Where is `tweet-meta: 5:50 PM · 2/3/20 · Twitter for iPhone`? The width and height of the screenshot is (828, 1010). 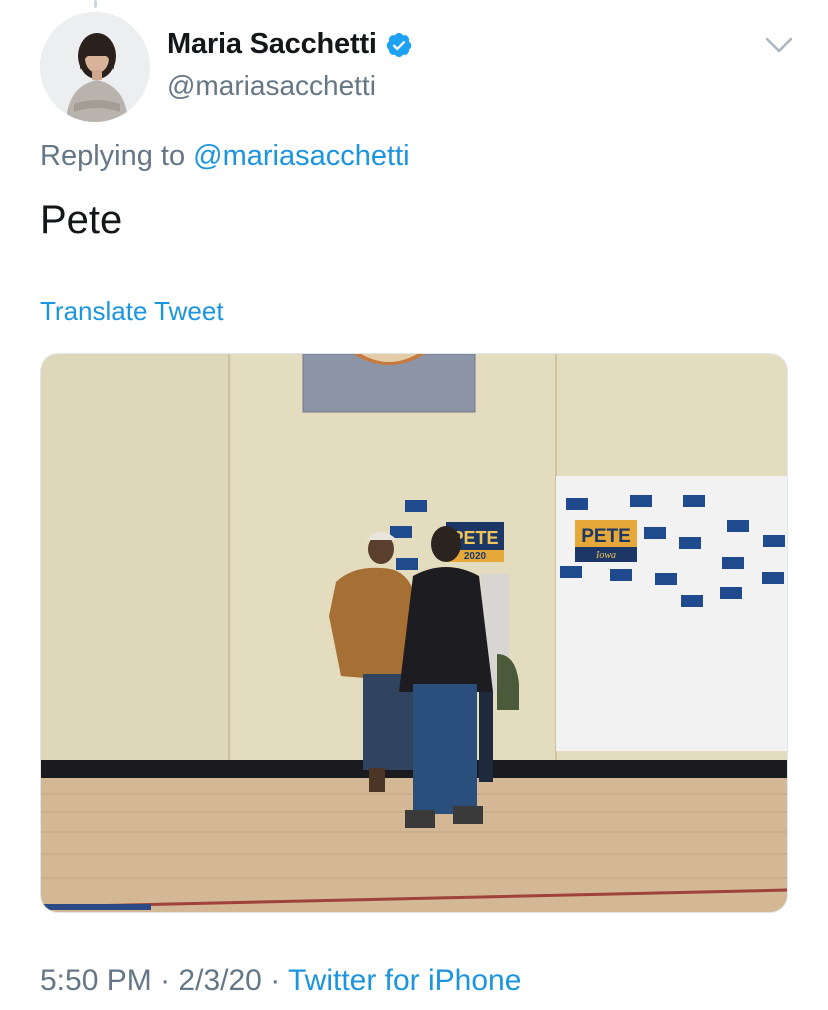
tweet-meta: 5:50 PM · 2/3/20 · Twitter for iPhone is located at coordinates (280, 981).